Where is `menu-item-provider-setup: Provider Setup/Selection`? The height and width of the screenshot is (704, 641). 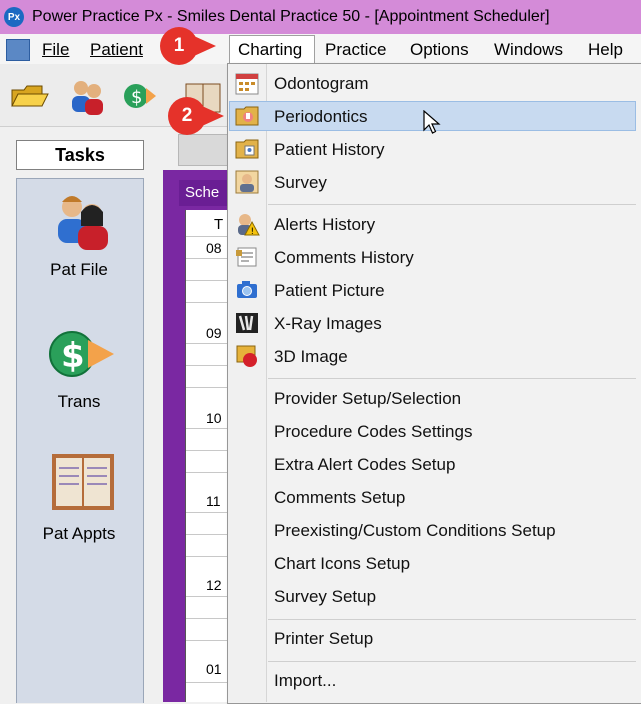 menu-item-provider-setup: Provider Setup/Selection is located at coordinates (367, 399).